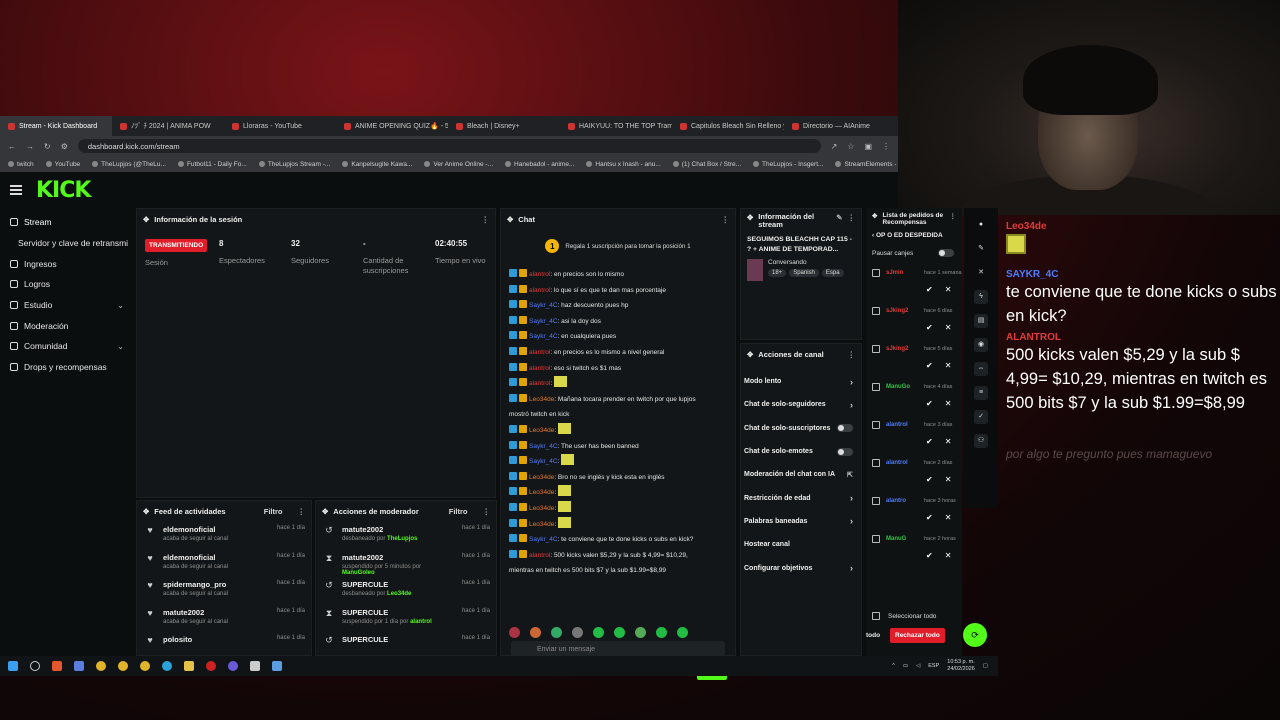 This screenshot has width=1280, height=720. I want to click on menu-hamburger-icon, so click(16, 190).